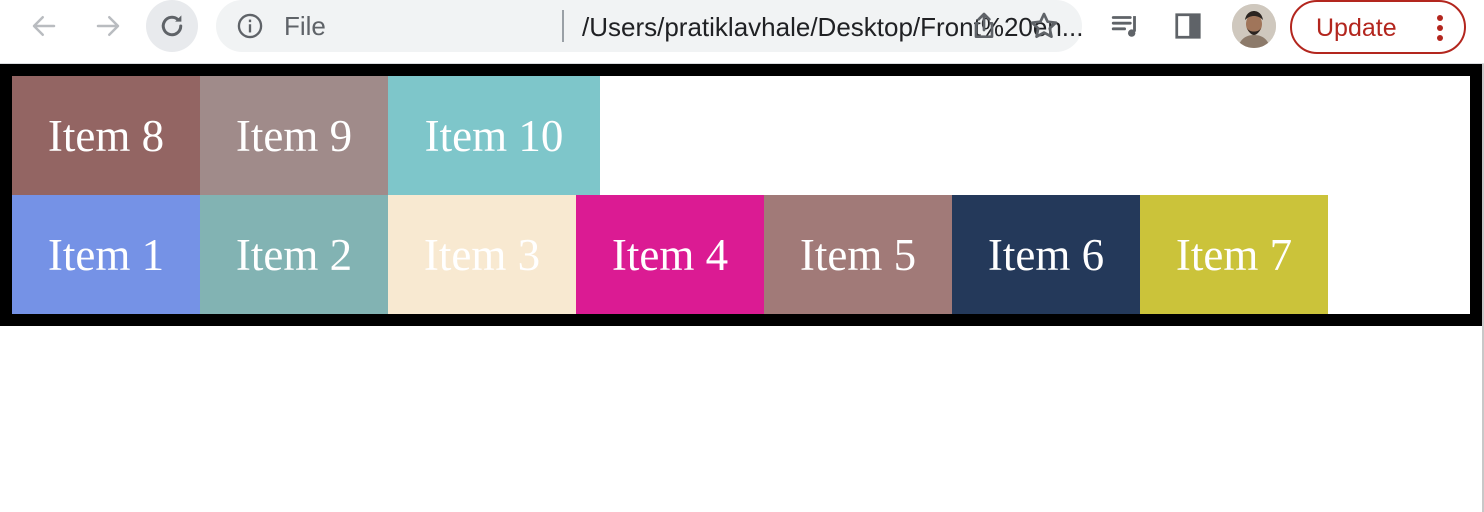 The width and height of the screenshot is (1484, 512). I want to click on flex-item: Item 8, so click(106, 135).